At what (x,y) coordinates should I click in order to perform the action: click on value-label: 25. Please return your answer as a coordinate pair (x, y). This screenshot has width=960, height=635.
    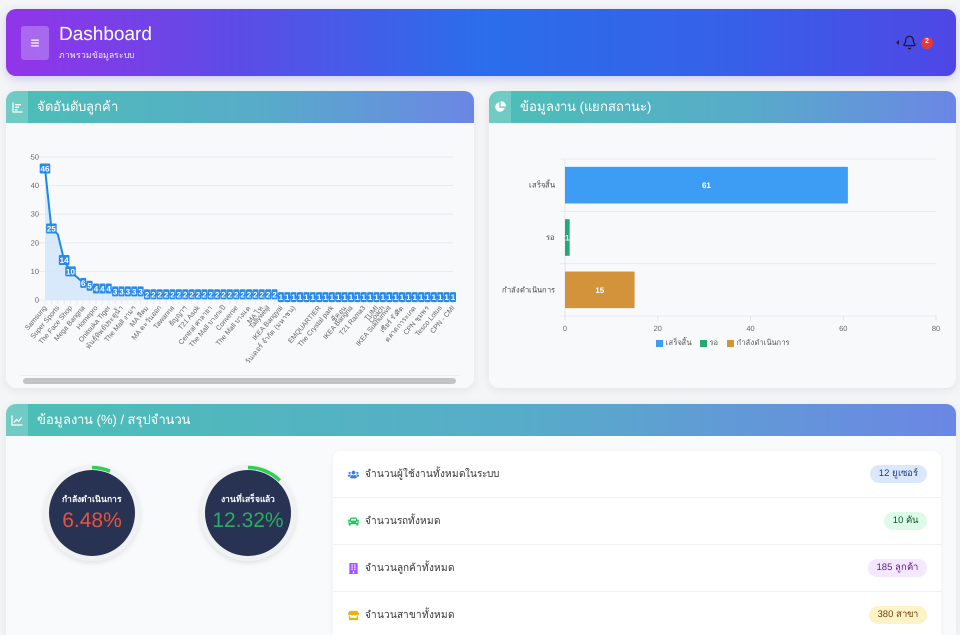
    Looking at the image, I should click on (51, 229).